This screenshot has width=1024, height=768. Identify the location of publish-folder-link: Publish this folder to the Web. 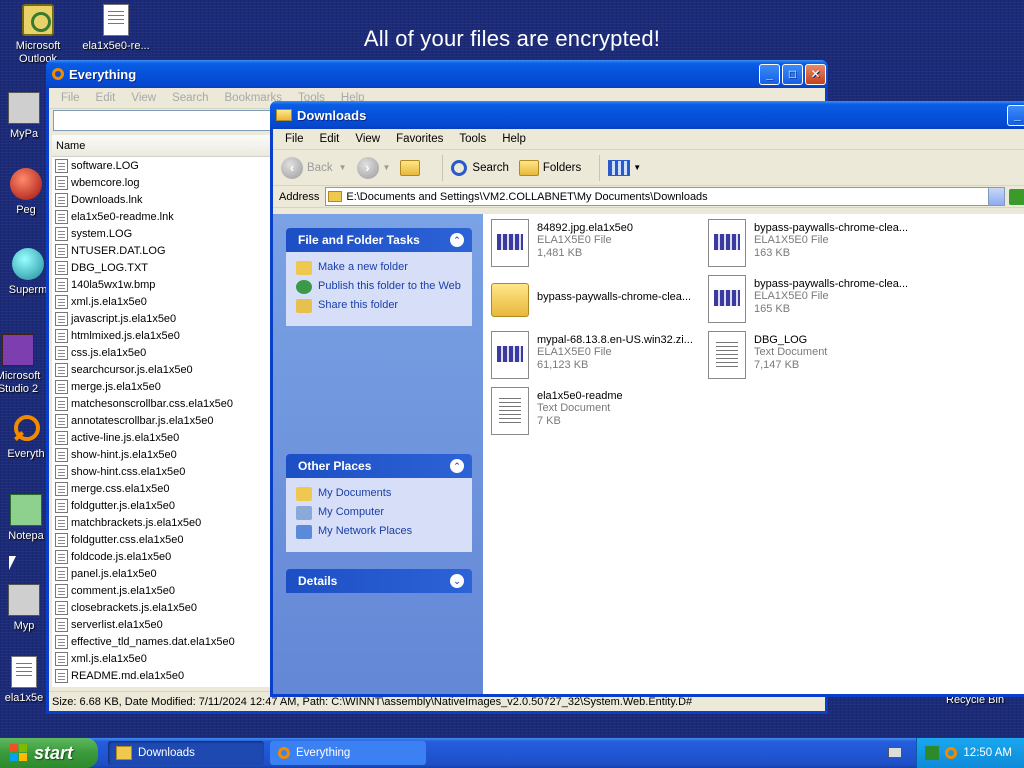
(379, 287).